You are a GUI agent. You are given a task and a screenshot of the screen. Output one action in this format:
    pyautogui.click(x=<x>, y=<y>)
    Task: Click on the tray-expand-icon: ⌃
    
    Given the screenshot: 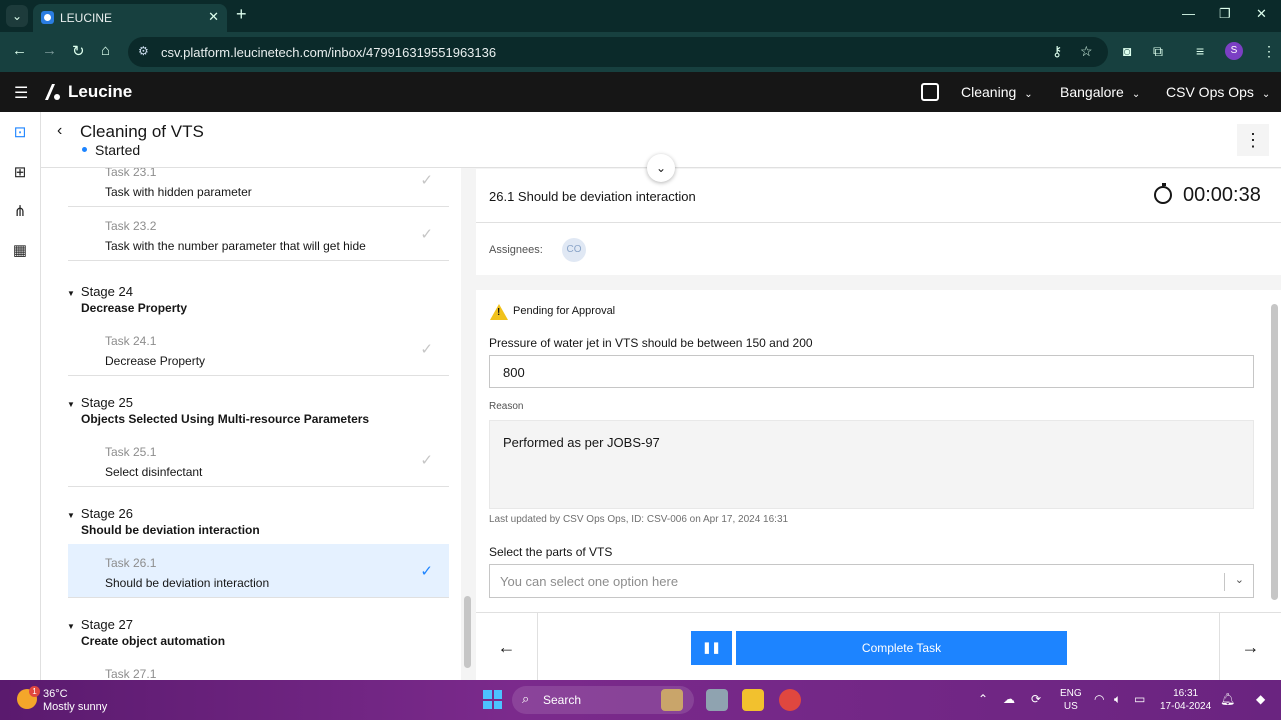 What is the action you would take?
    pyautogui.click(x=983, y=699)
    